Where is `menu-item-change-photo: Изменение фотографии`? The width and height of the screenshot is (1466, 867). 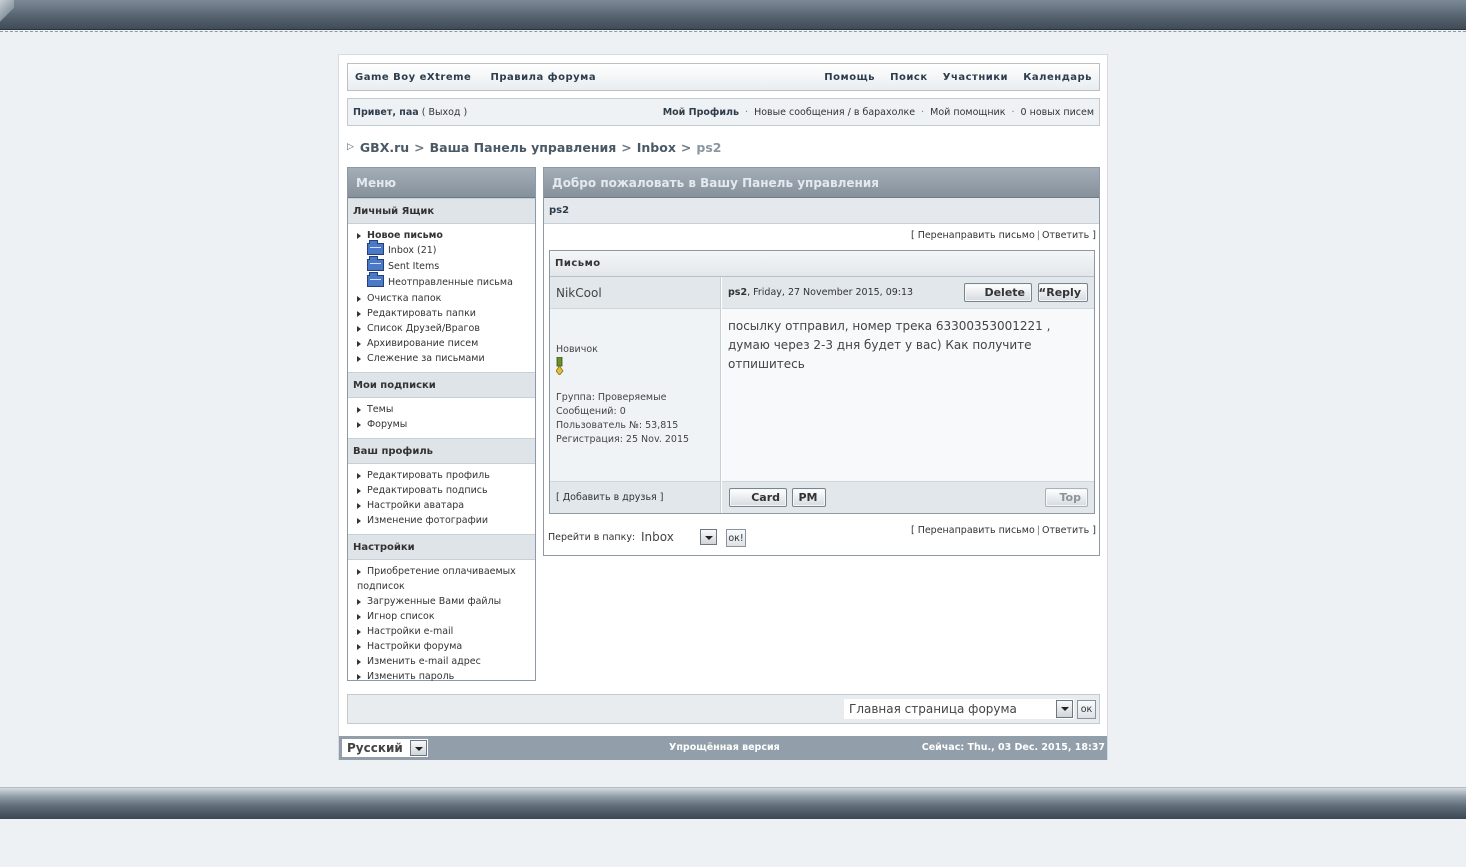 menu-item-change-photo: Изменение фотографии is located at coordinates (441, 520).